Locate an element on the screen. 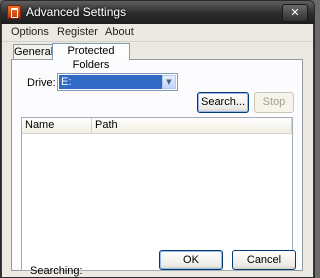 The width and height of the screenshot is (320, 278). app-icon is located at coordinates (14, 12).